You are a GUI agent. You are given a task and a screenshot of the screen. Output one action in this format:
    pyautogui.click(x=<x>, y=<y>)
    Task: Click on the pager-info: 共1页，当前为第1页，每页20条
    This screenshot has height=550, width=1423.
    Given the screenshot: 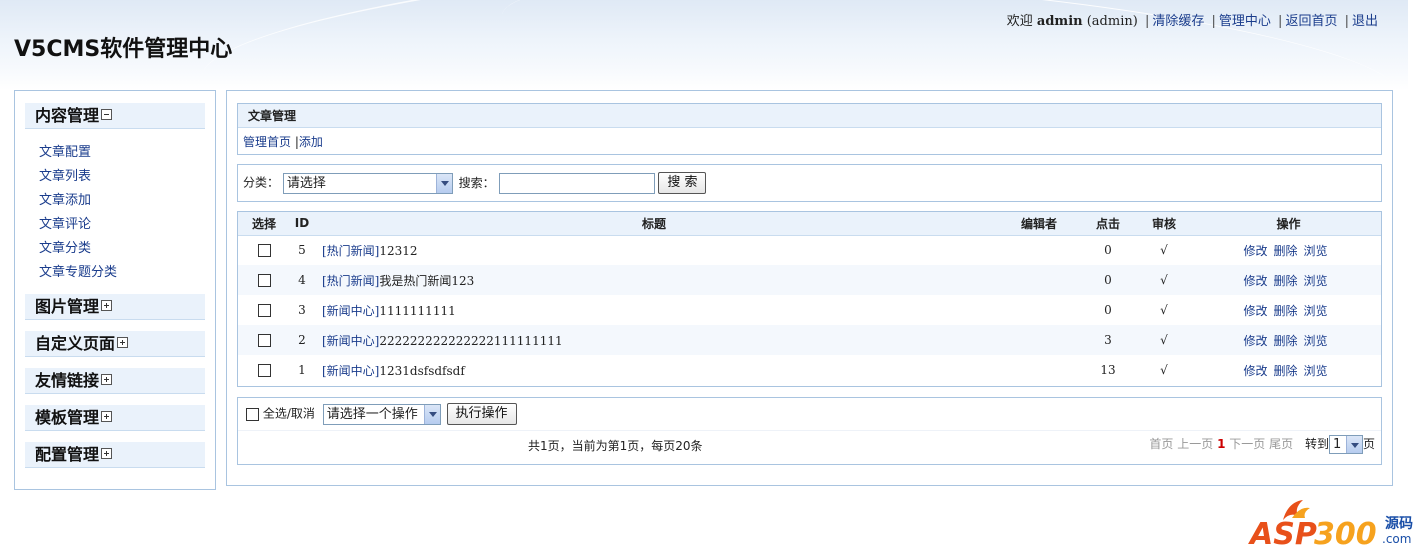 What is the action you would take?
    pyautogui.click(x=615, y=446)
    